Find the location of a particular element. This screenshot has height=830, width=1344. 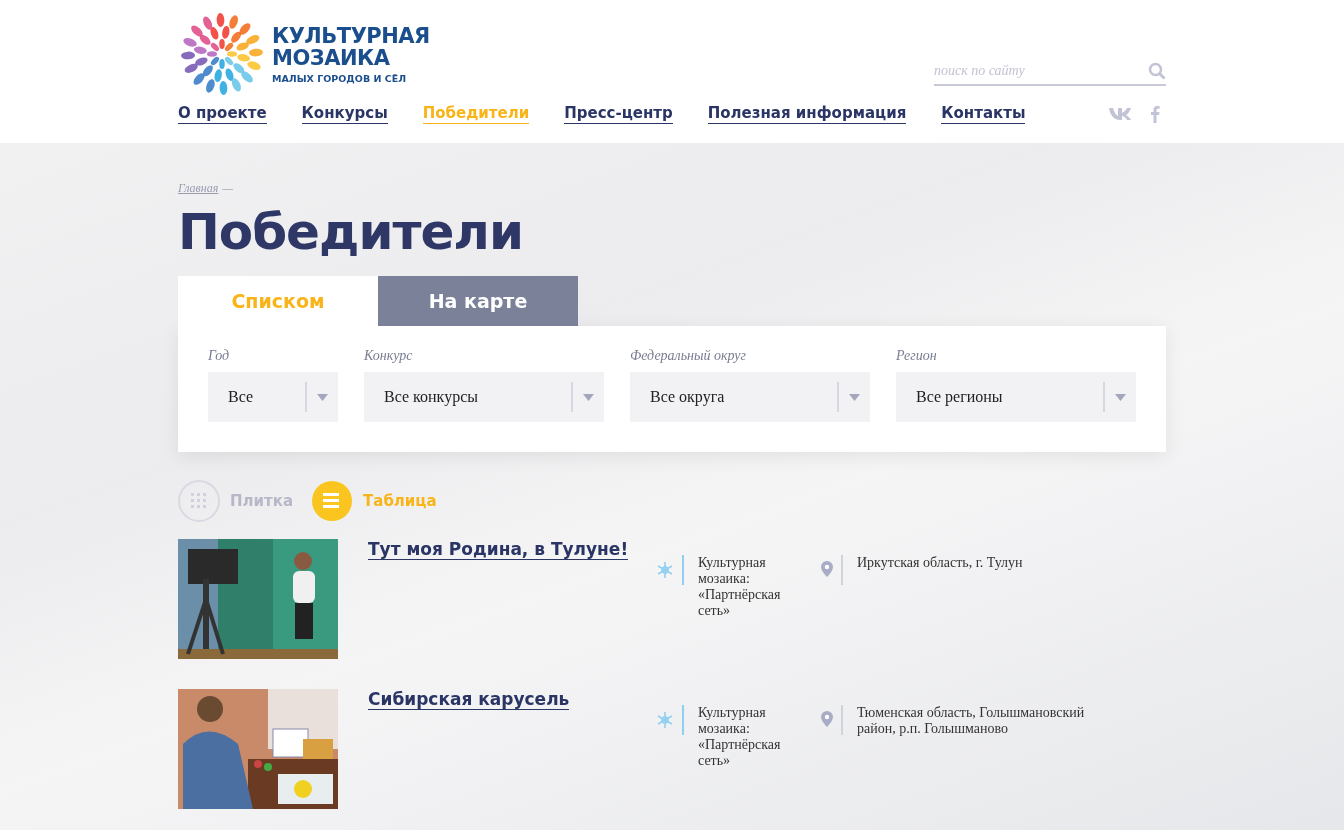

search-field: поиск по сайту is located at coordinates (1041, 71).